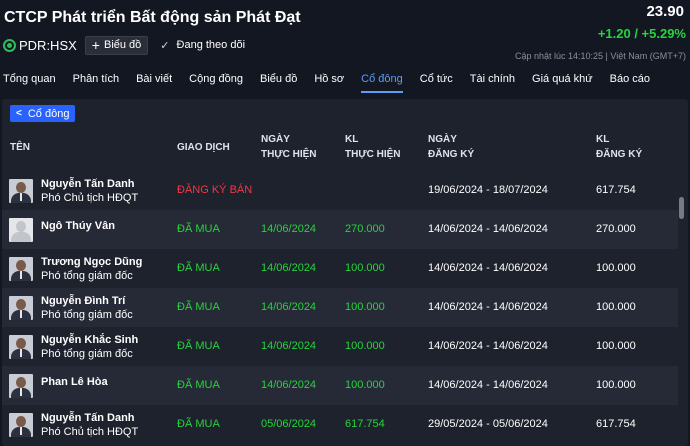 This screenshot has width=690, height=446. I want to click on header-exec-date-line2: THỰC HIỆN, so click(289, 154).